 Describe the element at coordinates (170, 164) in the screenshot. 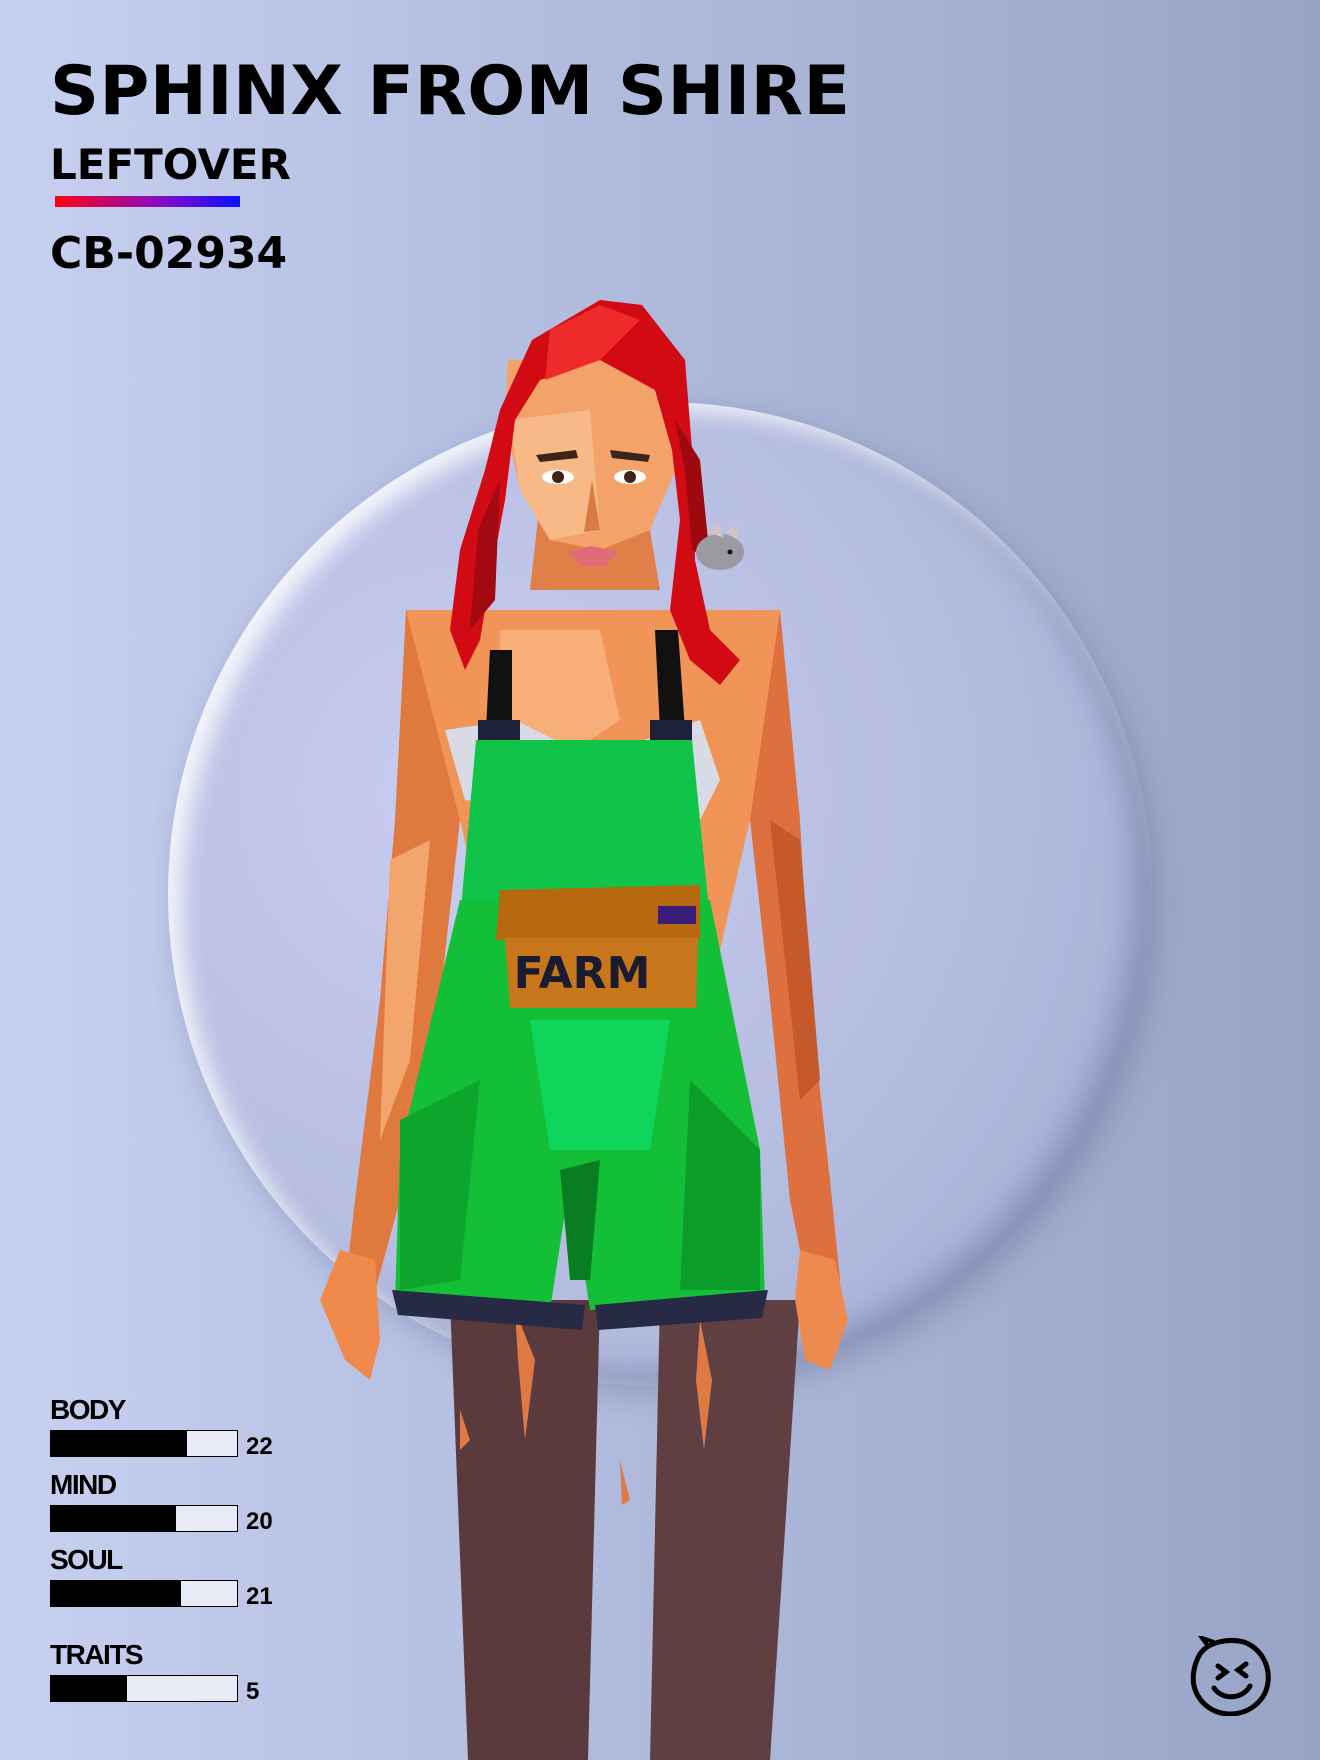

I see `character-class: LEFTOVER` at that location.